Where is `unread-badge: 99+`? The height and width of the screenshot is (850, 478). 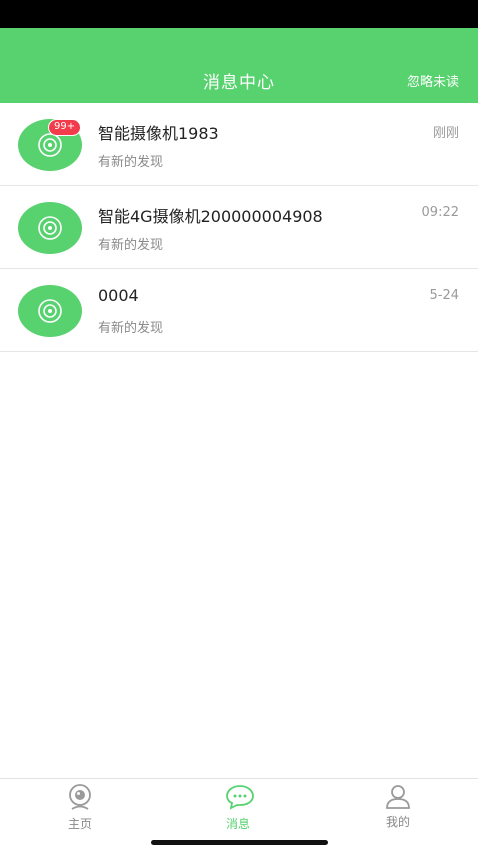 unread-badge: 99+ is located at coordinates (65, 127).